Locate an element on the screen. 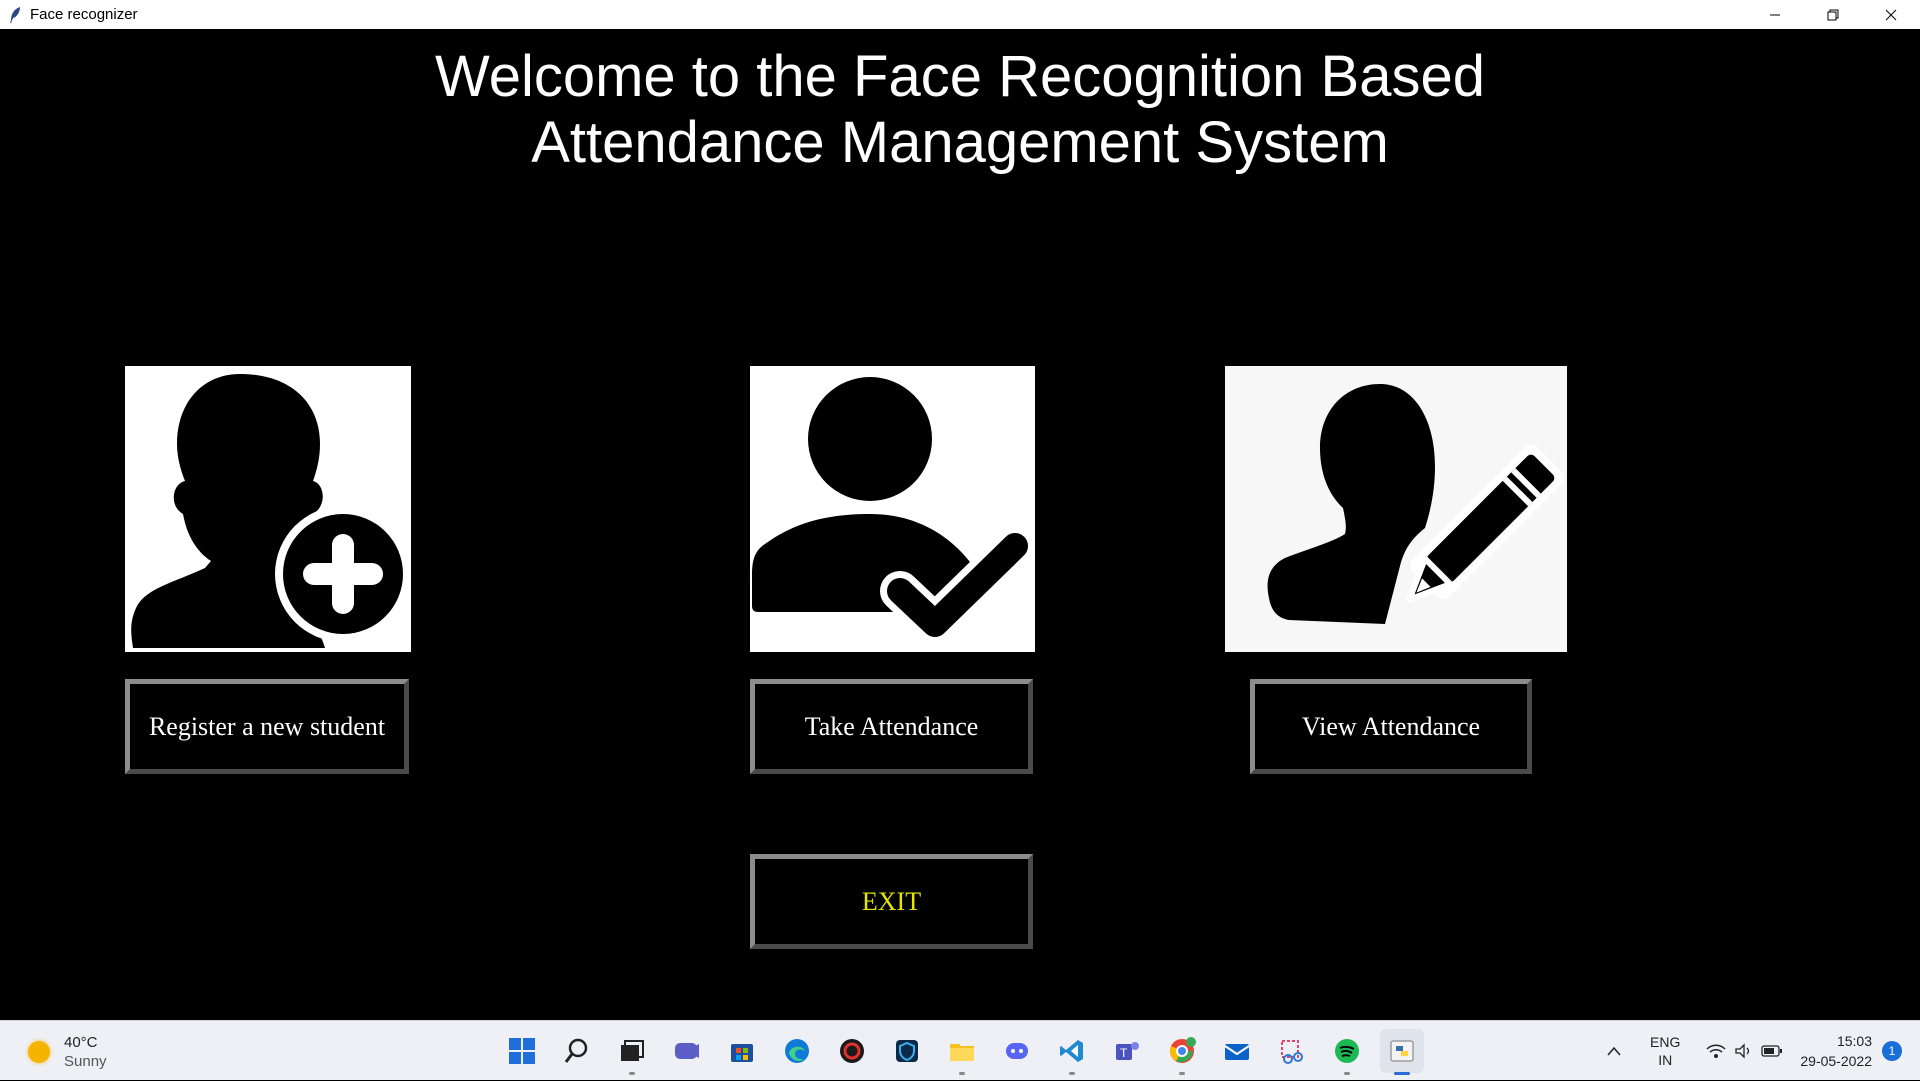 The width and height of the screenshot is (1920, 1081). edge-icon is located at coordinates (797, 1051).